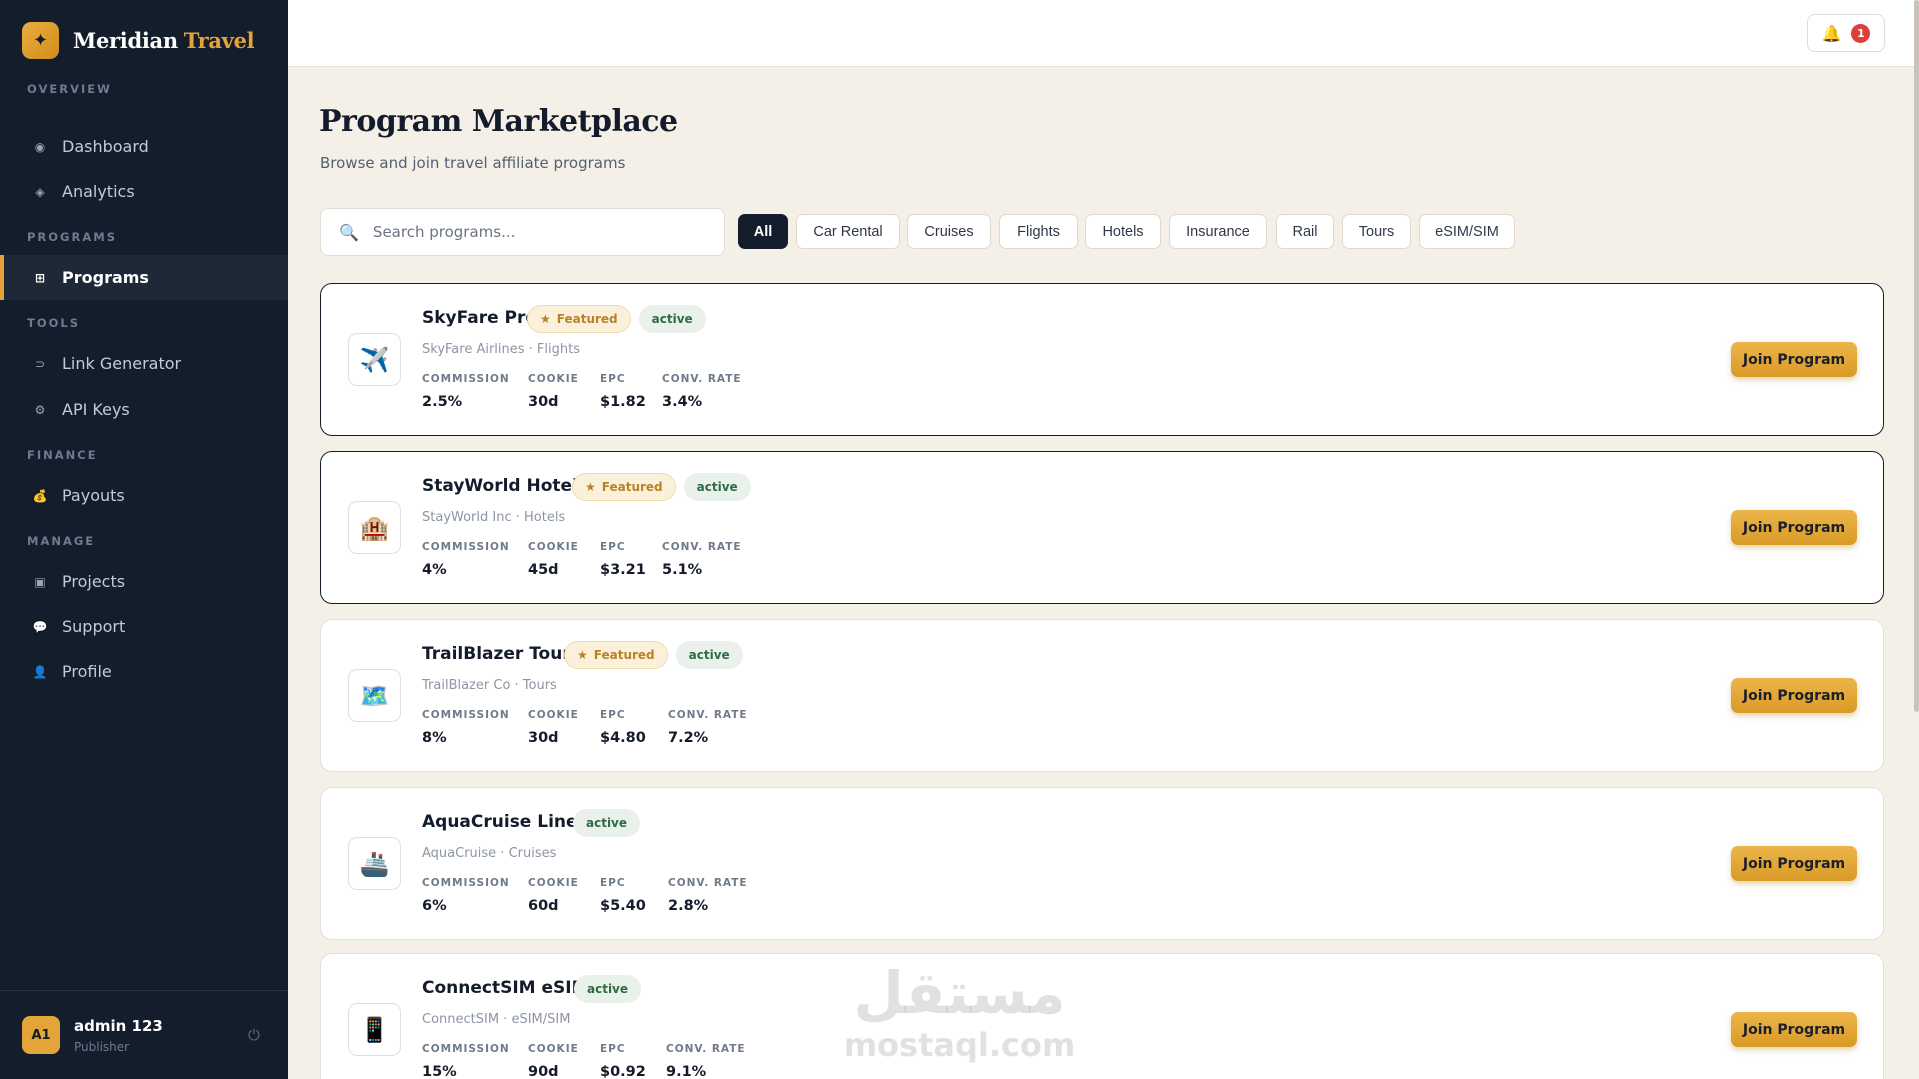  Describe the element at coordinates (702, 559) in the screenshot. I see `stat-conv-rate: CONV. RATE 5.1%` at that location.